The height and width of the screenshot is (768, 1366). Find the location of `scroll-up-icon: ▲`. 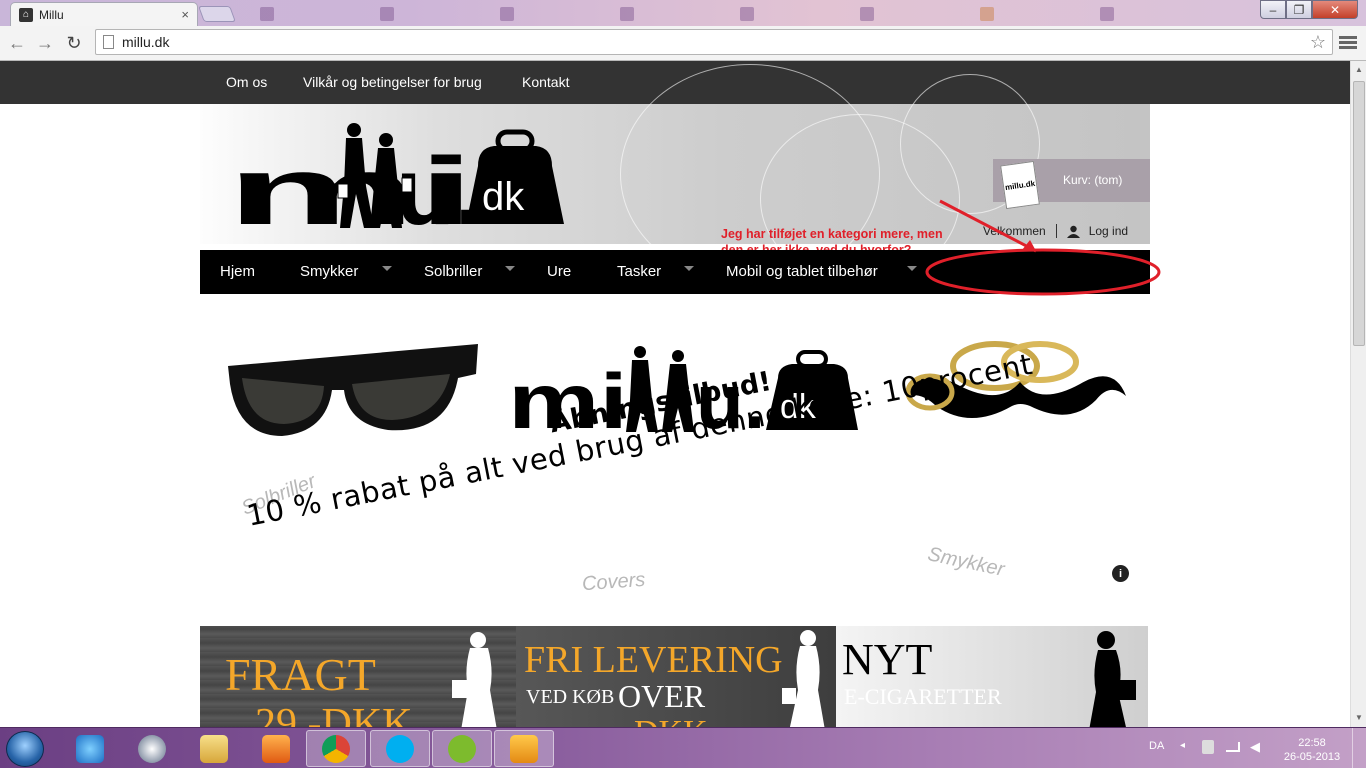

scroll-up-icon: ▲ is located at coordinates (1359, 69).